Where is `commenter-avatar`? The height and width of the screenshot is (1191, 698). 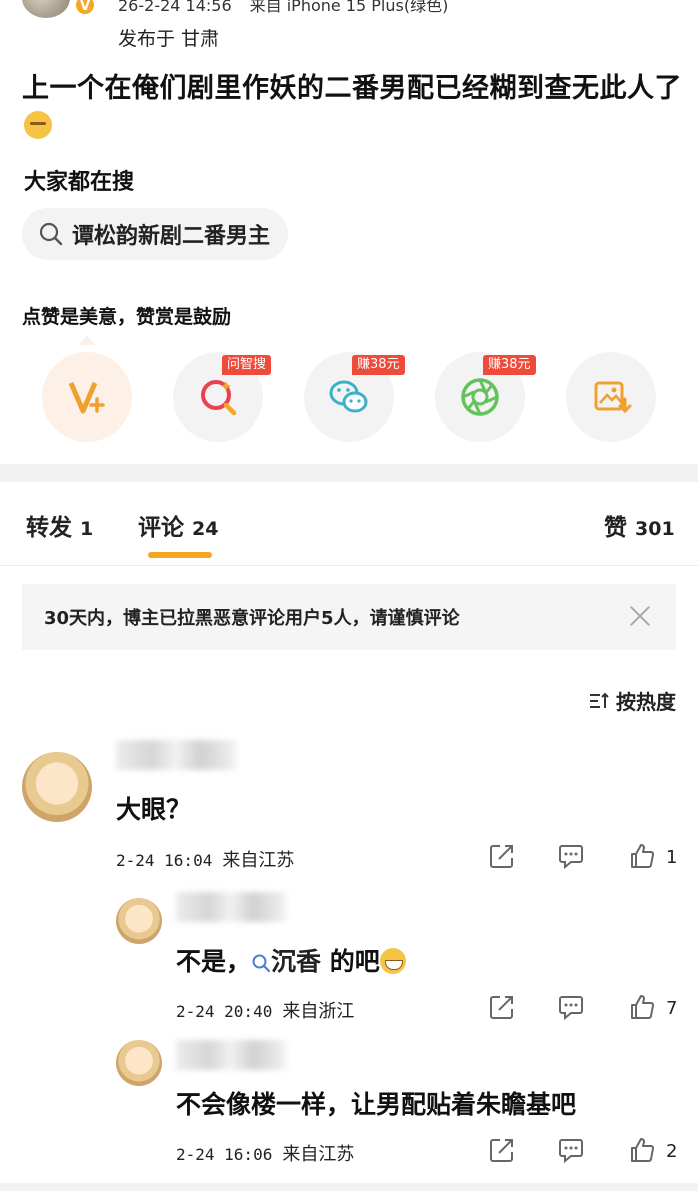 commenter-avatar is located at coordinates (57, 787).